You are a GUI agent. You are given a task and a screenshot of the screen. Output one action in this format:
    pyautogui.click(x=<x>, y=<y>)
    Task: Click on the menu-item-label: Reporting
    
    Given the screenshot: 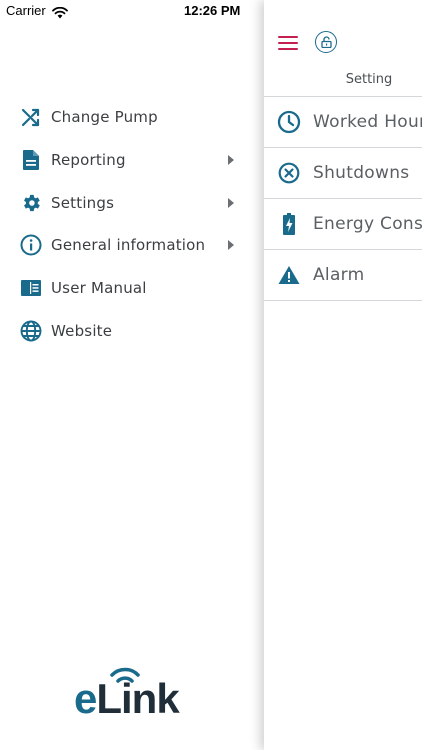 What is the action you would take?
    pyautogui.click(x=88, y=160)
    